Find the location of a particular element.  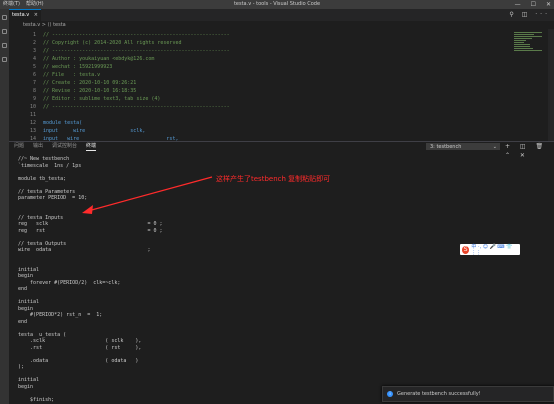

editor-scrollbar is located at coordinates (551, 85).